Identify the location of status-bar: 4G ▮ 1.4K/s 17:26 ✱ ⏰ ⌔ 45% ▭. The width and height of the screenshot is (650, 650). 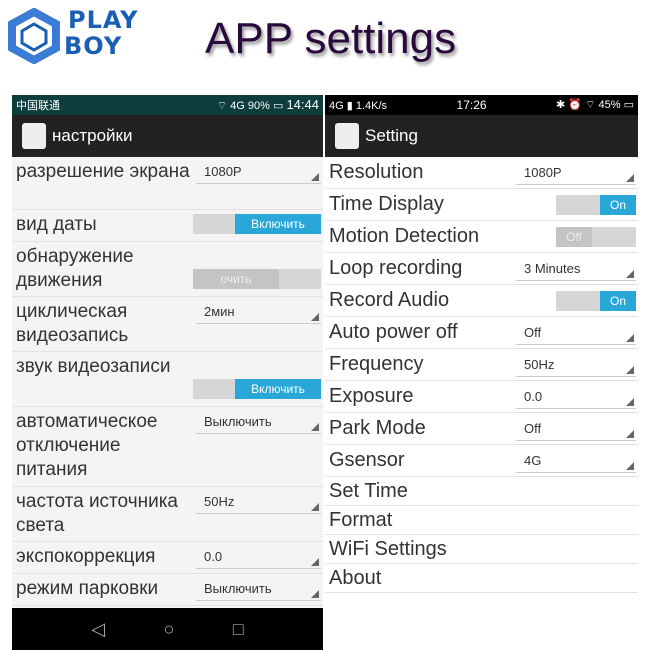
(481, 105).